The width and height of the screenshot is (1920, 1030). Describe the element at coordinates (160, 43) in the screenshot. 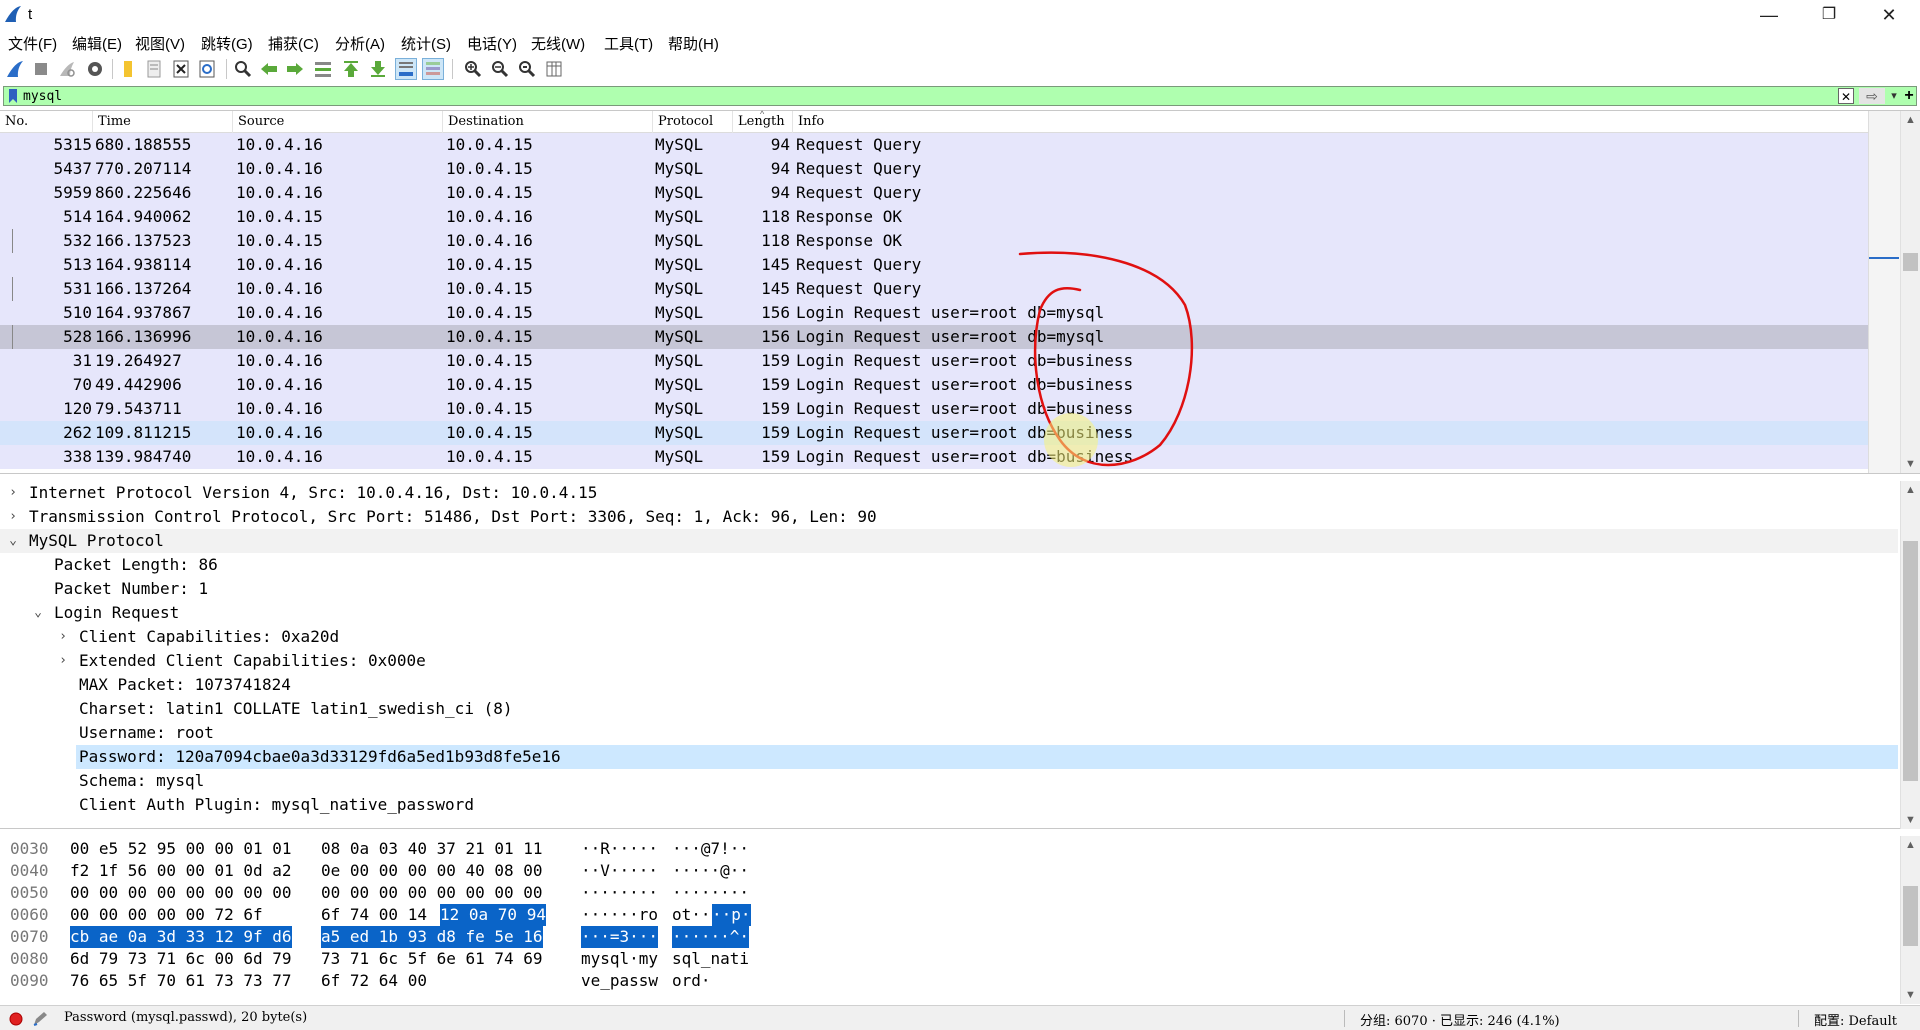

I see `menu-view: 视图(V)` at that location.